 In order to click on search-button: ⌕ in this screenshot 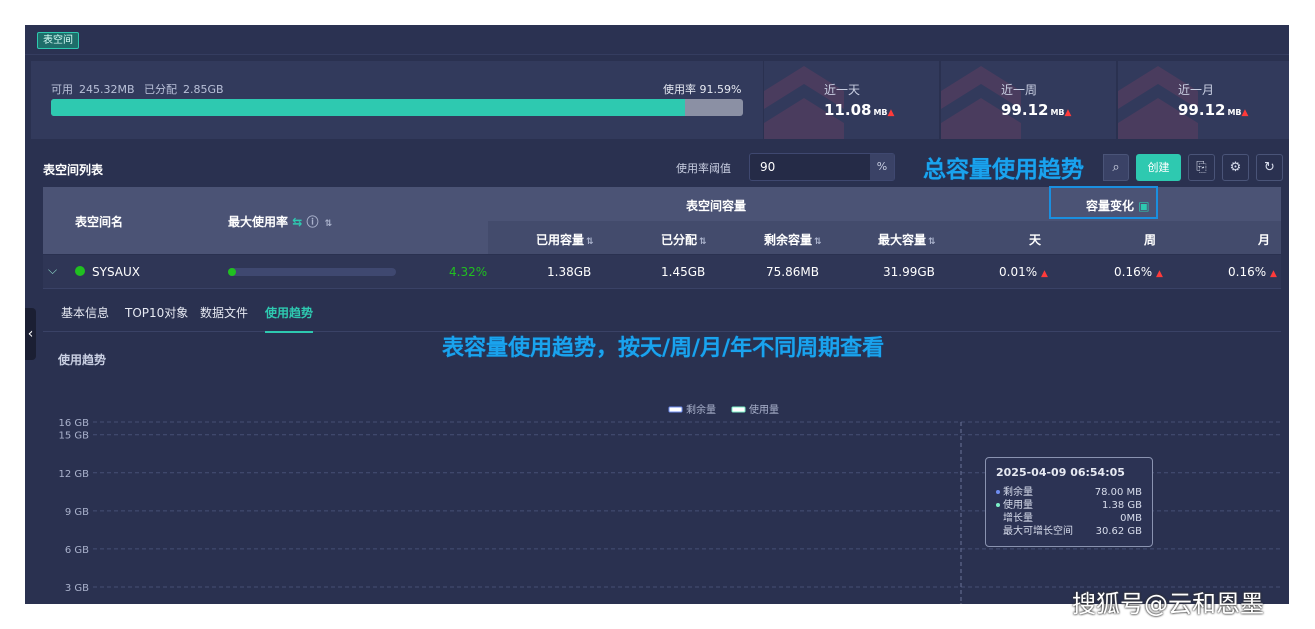, I will do `click(1116, 167)`.